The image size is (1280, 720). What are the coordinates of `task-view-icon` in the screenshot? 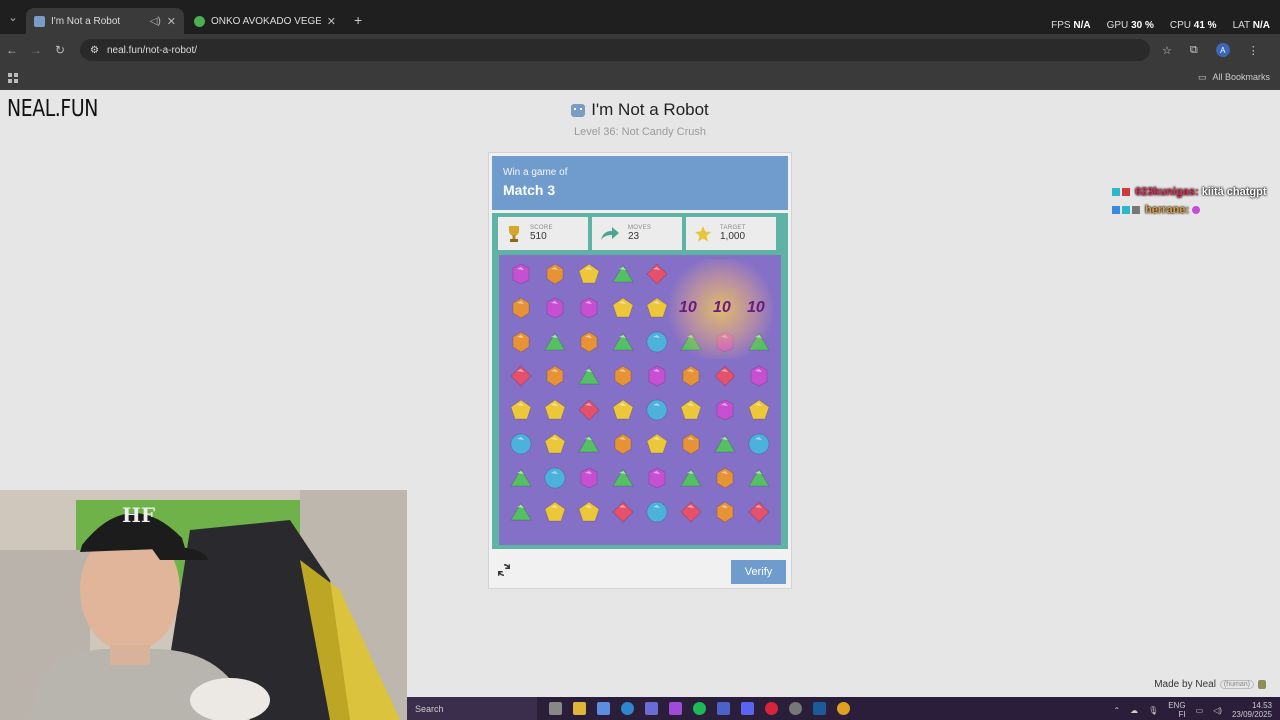 It's located at (555, 708).